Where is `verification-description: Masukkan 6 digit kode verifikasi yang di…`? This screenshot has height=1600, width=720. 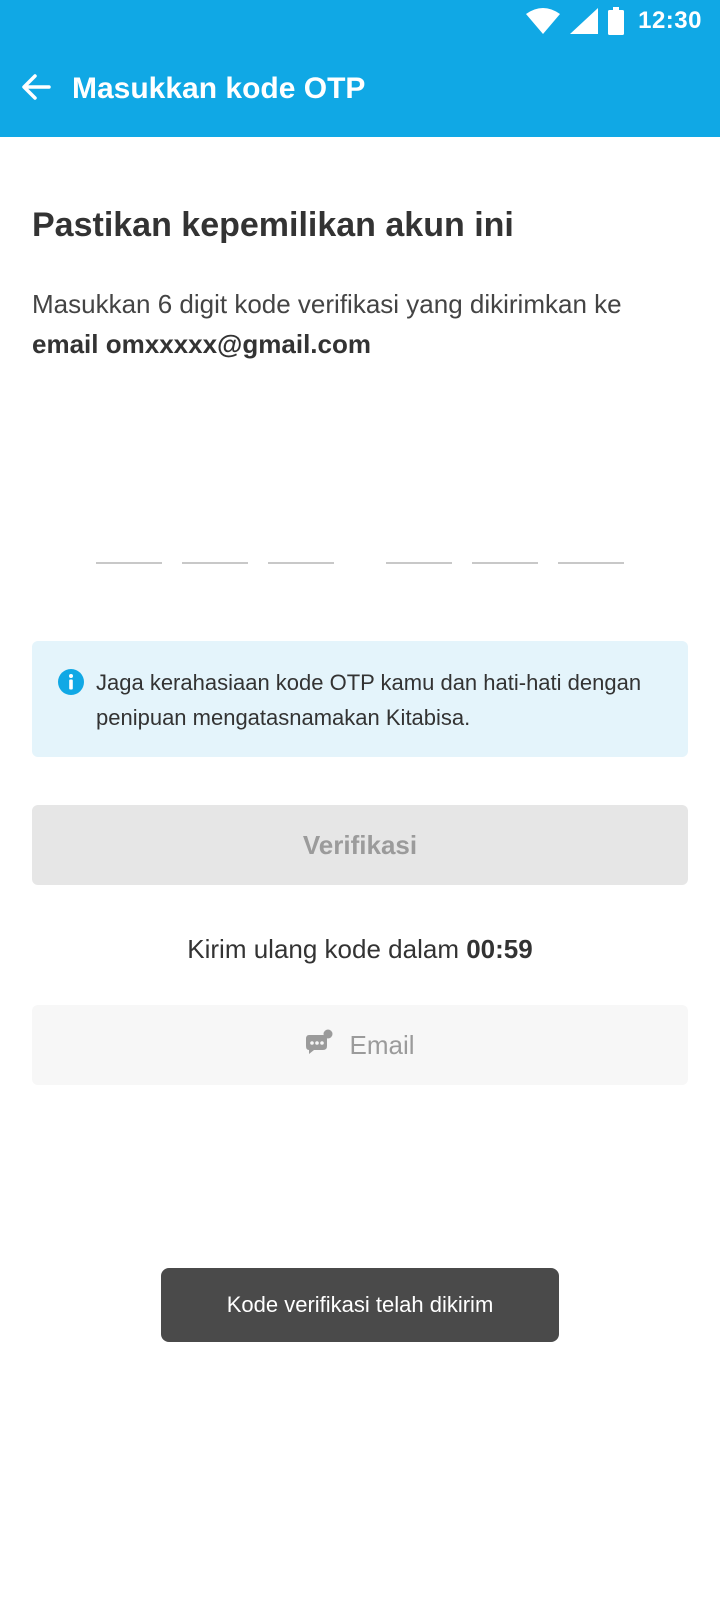 verification-description: Masukkan 6 digit kode verifikasi yang di… is located at coordinates (362, 324).